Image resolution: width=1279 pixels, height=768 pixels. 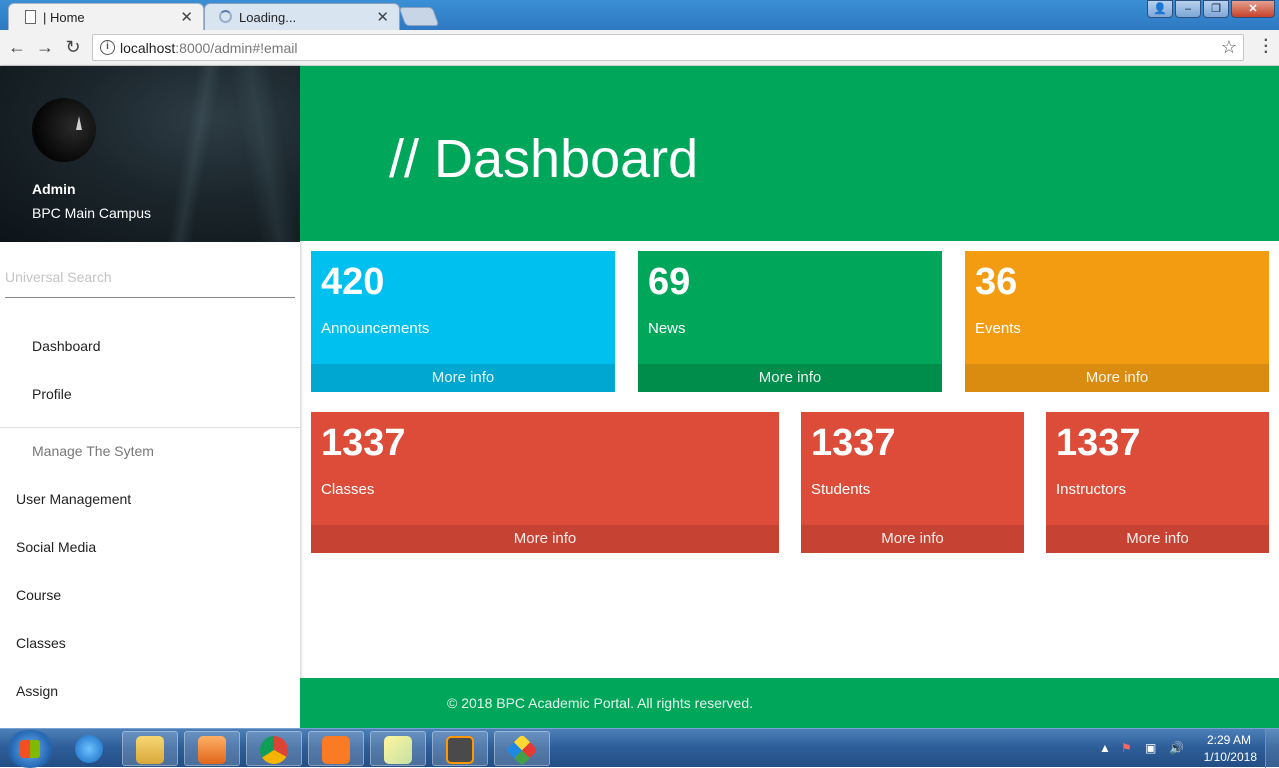 What do you see at coordinates (54, 189) in the screenshot?
I see `profile-name: Admin` at bounding box center [54, 189].